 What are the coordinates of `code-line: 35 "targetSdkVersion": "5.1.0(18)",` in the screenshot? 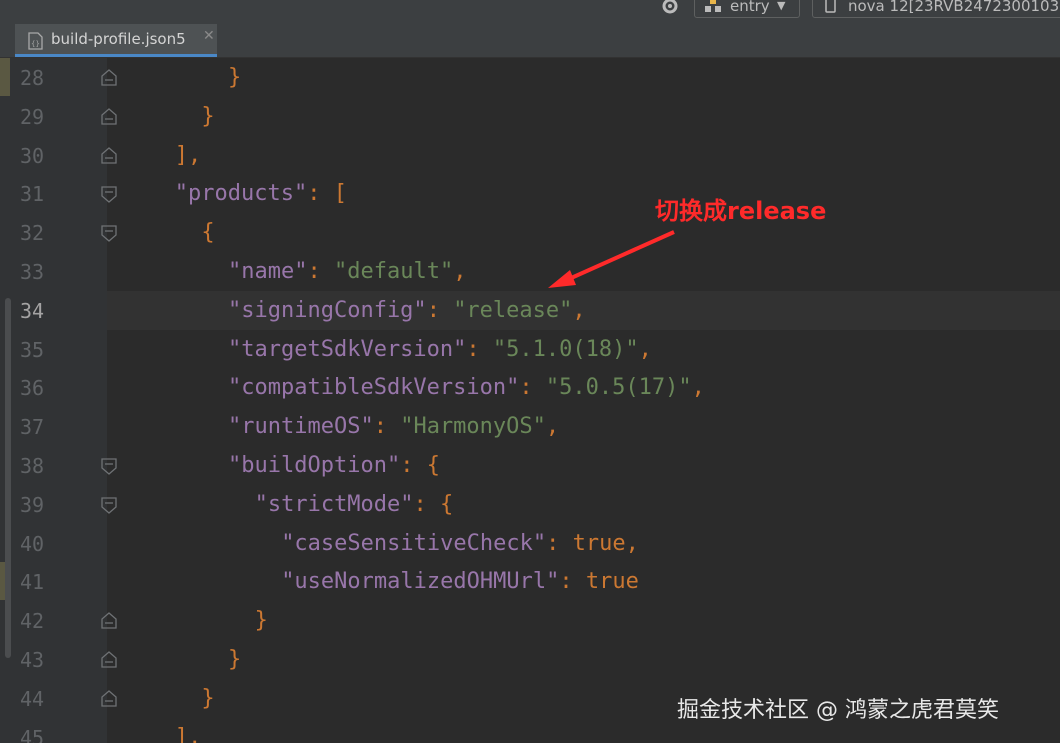 It's located at (530, 349).